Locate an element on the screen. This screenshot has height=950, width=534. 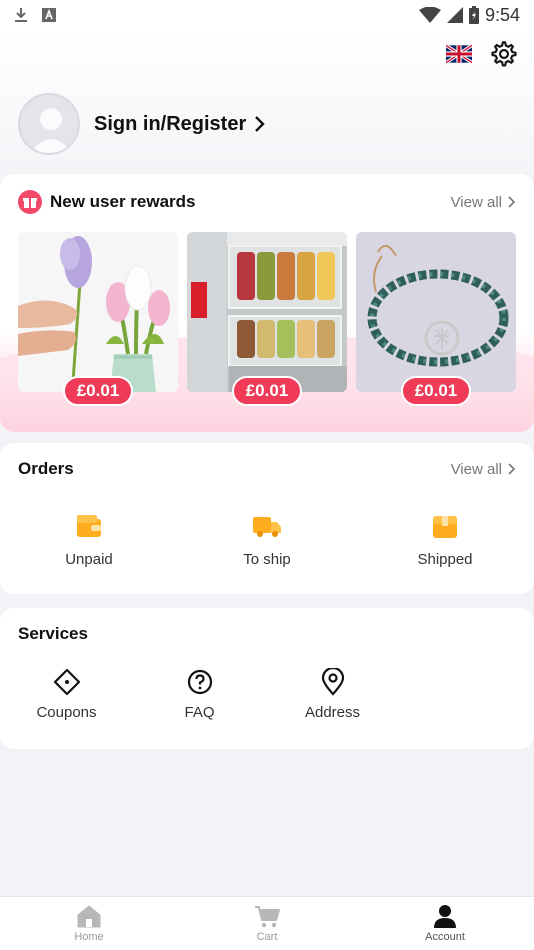
question-icon is located at coordinates (199, 682).